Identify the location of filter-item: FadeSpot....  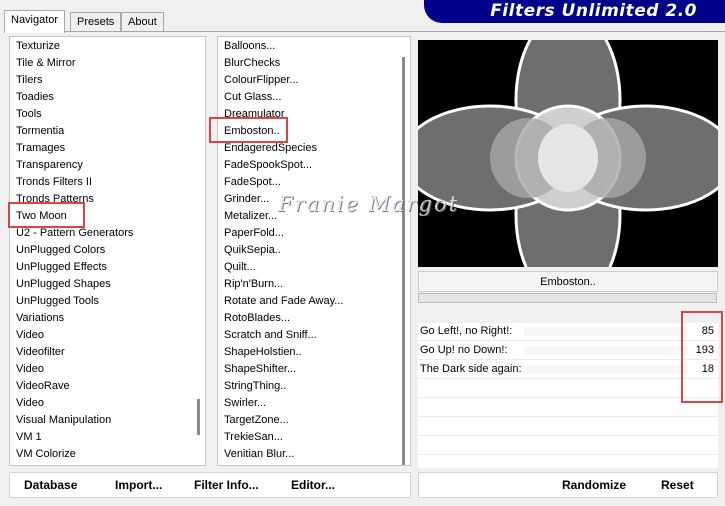
(252, 182).